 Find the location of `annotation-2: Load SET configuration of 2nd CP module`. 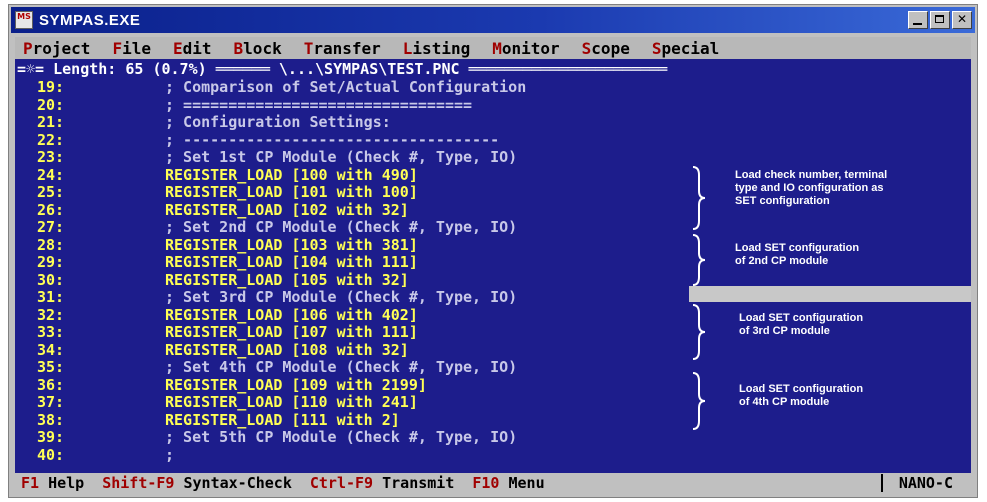

annotation-2: Load SET configuration of 2nd CP module is located at coordinates (797, 255).